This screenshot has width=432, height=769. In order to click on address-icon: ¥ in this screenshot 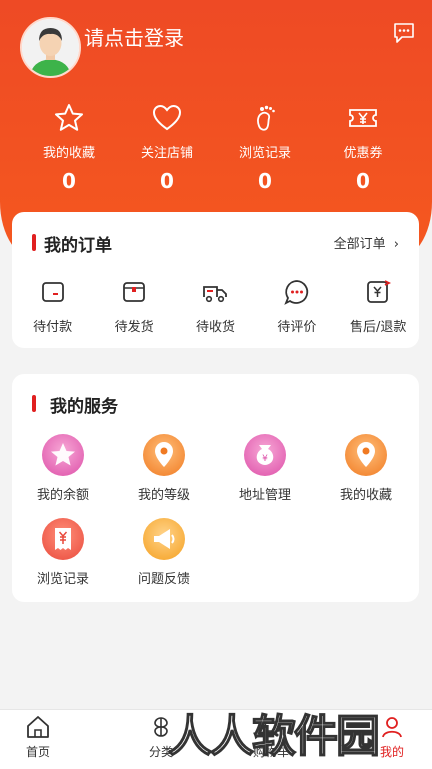, I will do `click(265, 455)`.